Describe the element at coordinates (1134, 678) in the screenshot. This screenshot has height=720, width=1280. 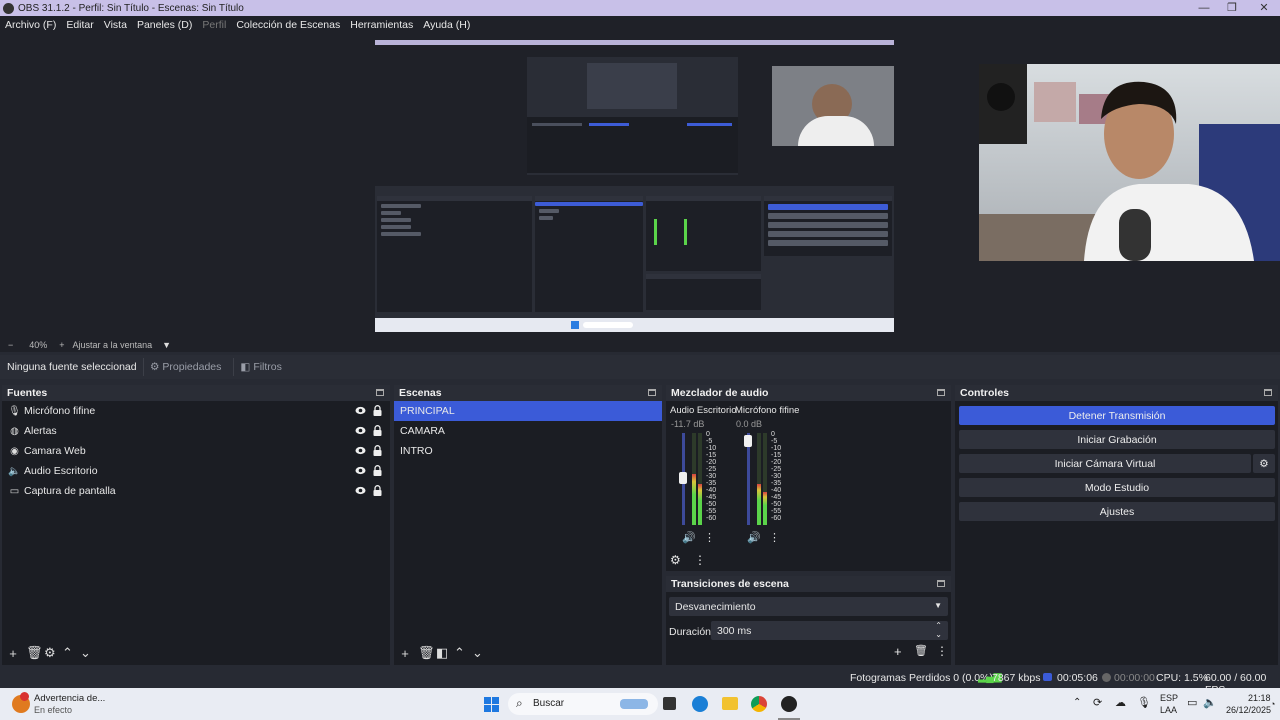
I see `recording-time: 00:00:00` at that location.